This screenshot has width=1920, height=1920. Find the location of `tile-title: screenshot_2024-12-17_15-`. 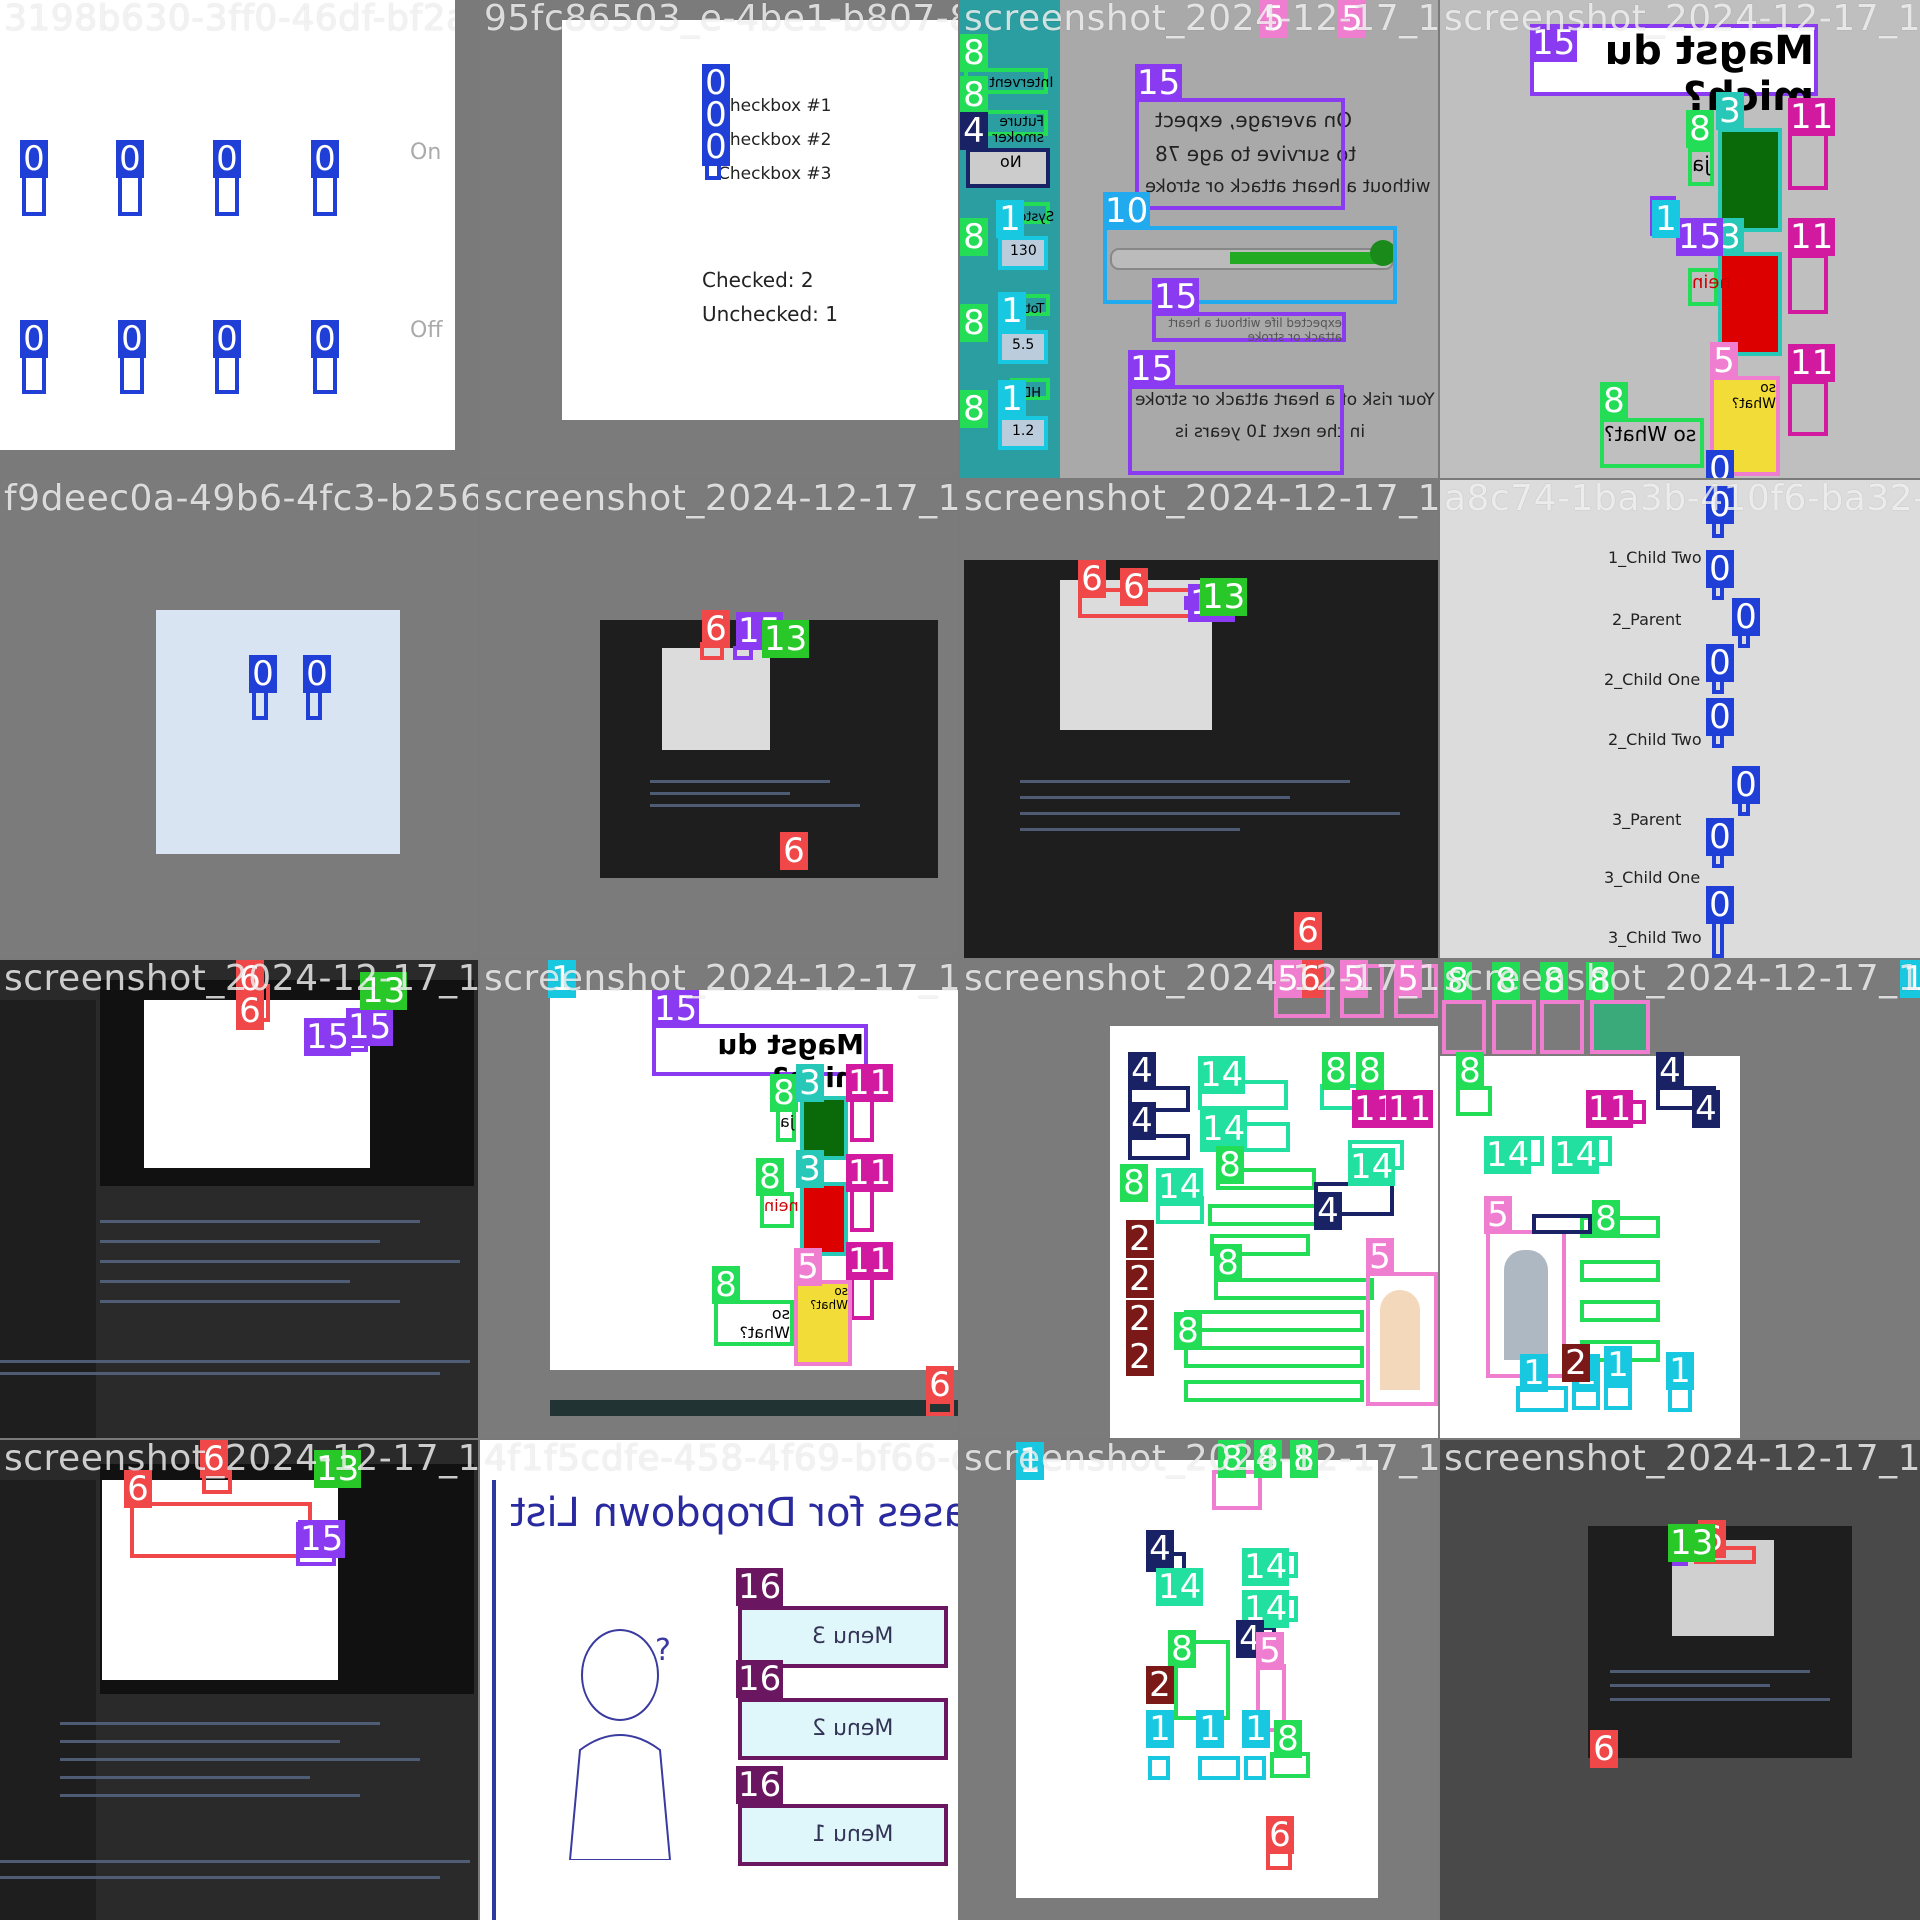

tile-title: screenshot_2024-12-17_15- is located at coordinates (1201, 979).